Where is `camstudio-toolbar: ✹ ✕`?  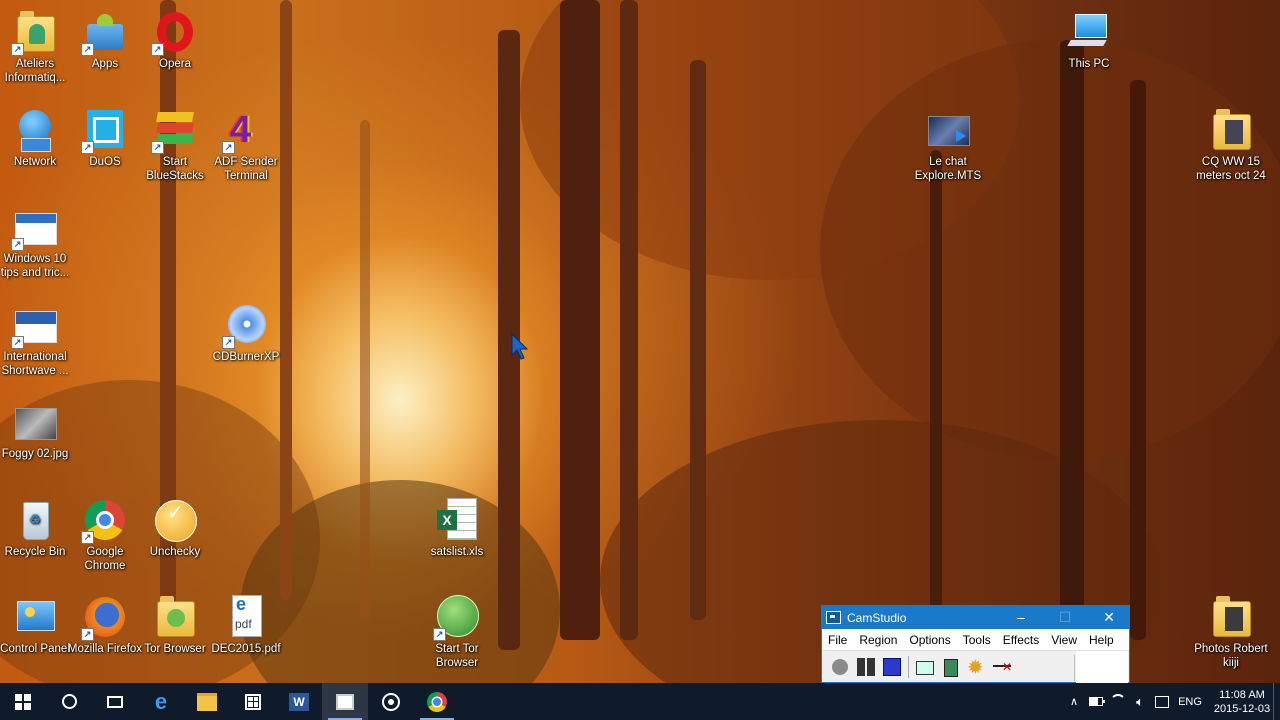
camstudio-toolbar: ✹ ✕ is located at coordinates (975, 667).